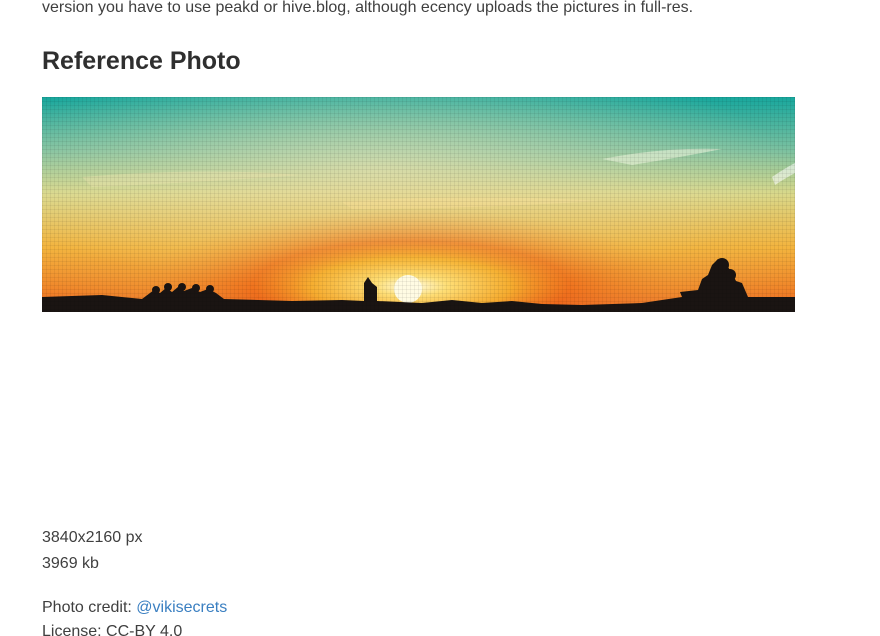  I want to click on image-file-size: 3969 kb, so click(70, 563).